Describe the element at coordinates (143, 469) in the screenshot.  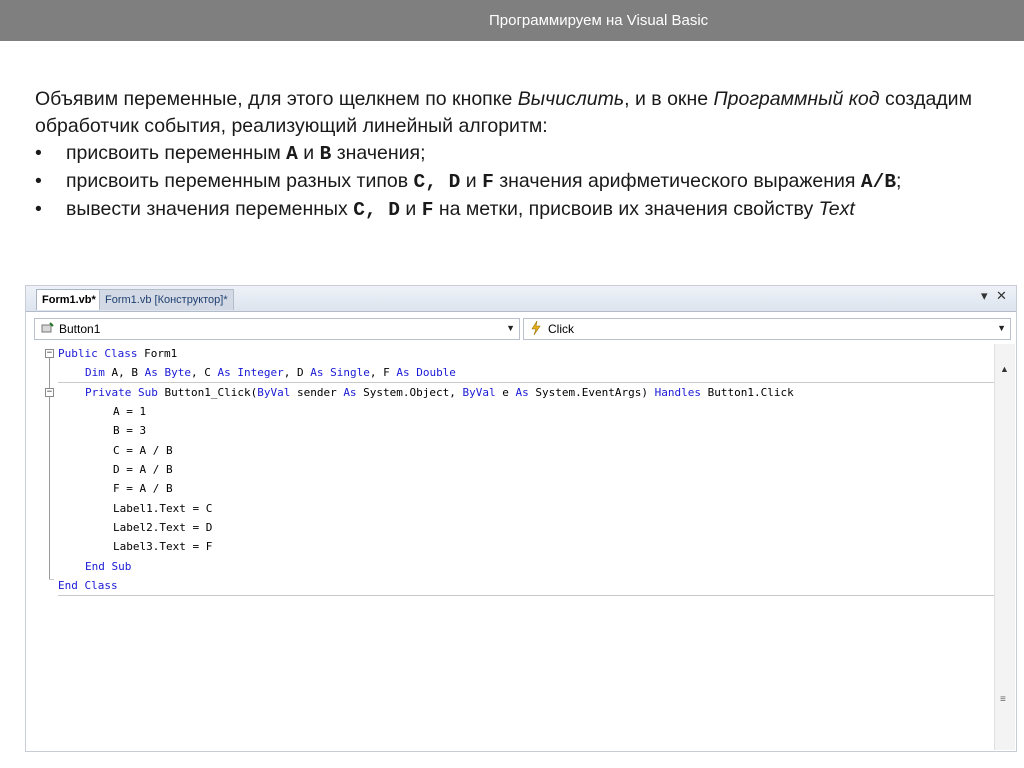
I see `code-line: D = A / B` at that location.